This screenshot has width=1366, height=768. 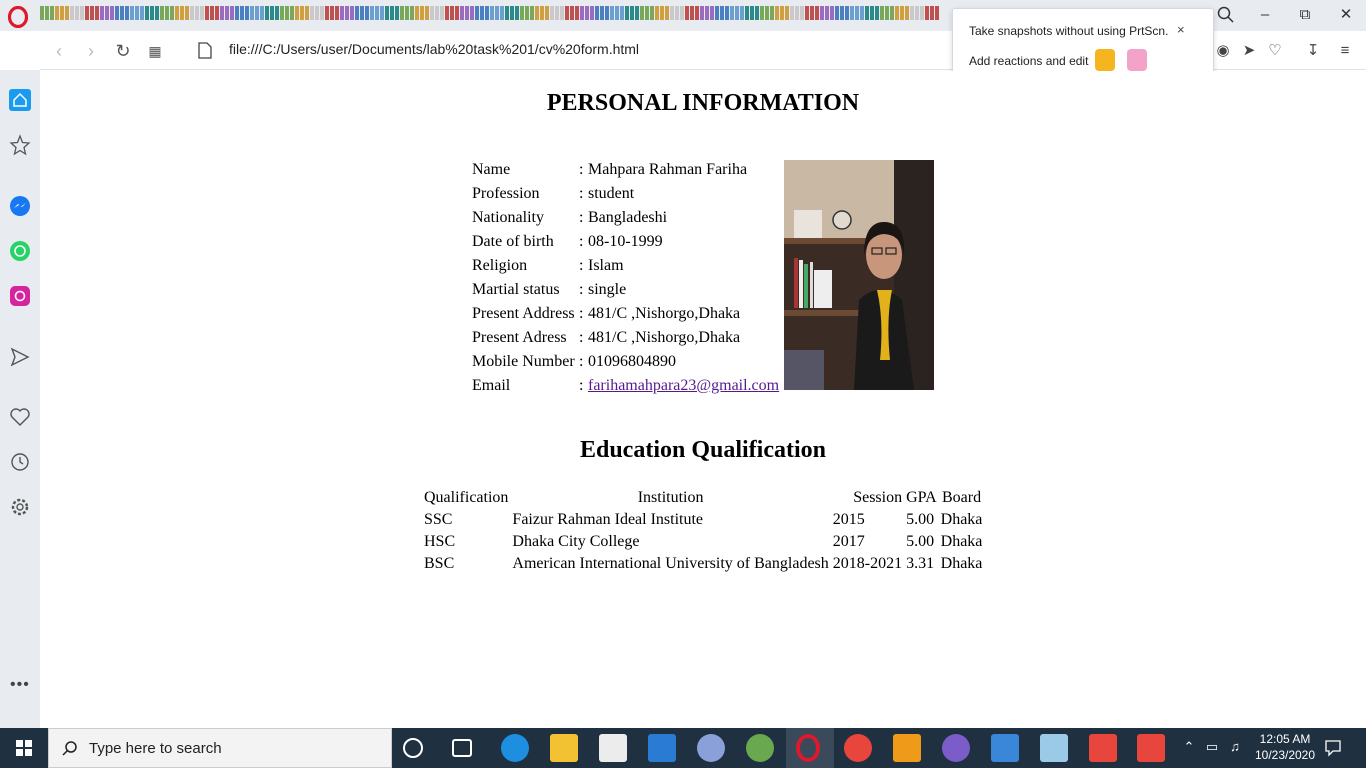 What do you see at coordinates (1103, 748) in the screenshot?
I see `anydesk-icon` at bounding box center [1103, 748].